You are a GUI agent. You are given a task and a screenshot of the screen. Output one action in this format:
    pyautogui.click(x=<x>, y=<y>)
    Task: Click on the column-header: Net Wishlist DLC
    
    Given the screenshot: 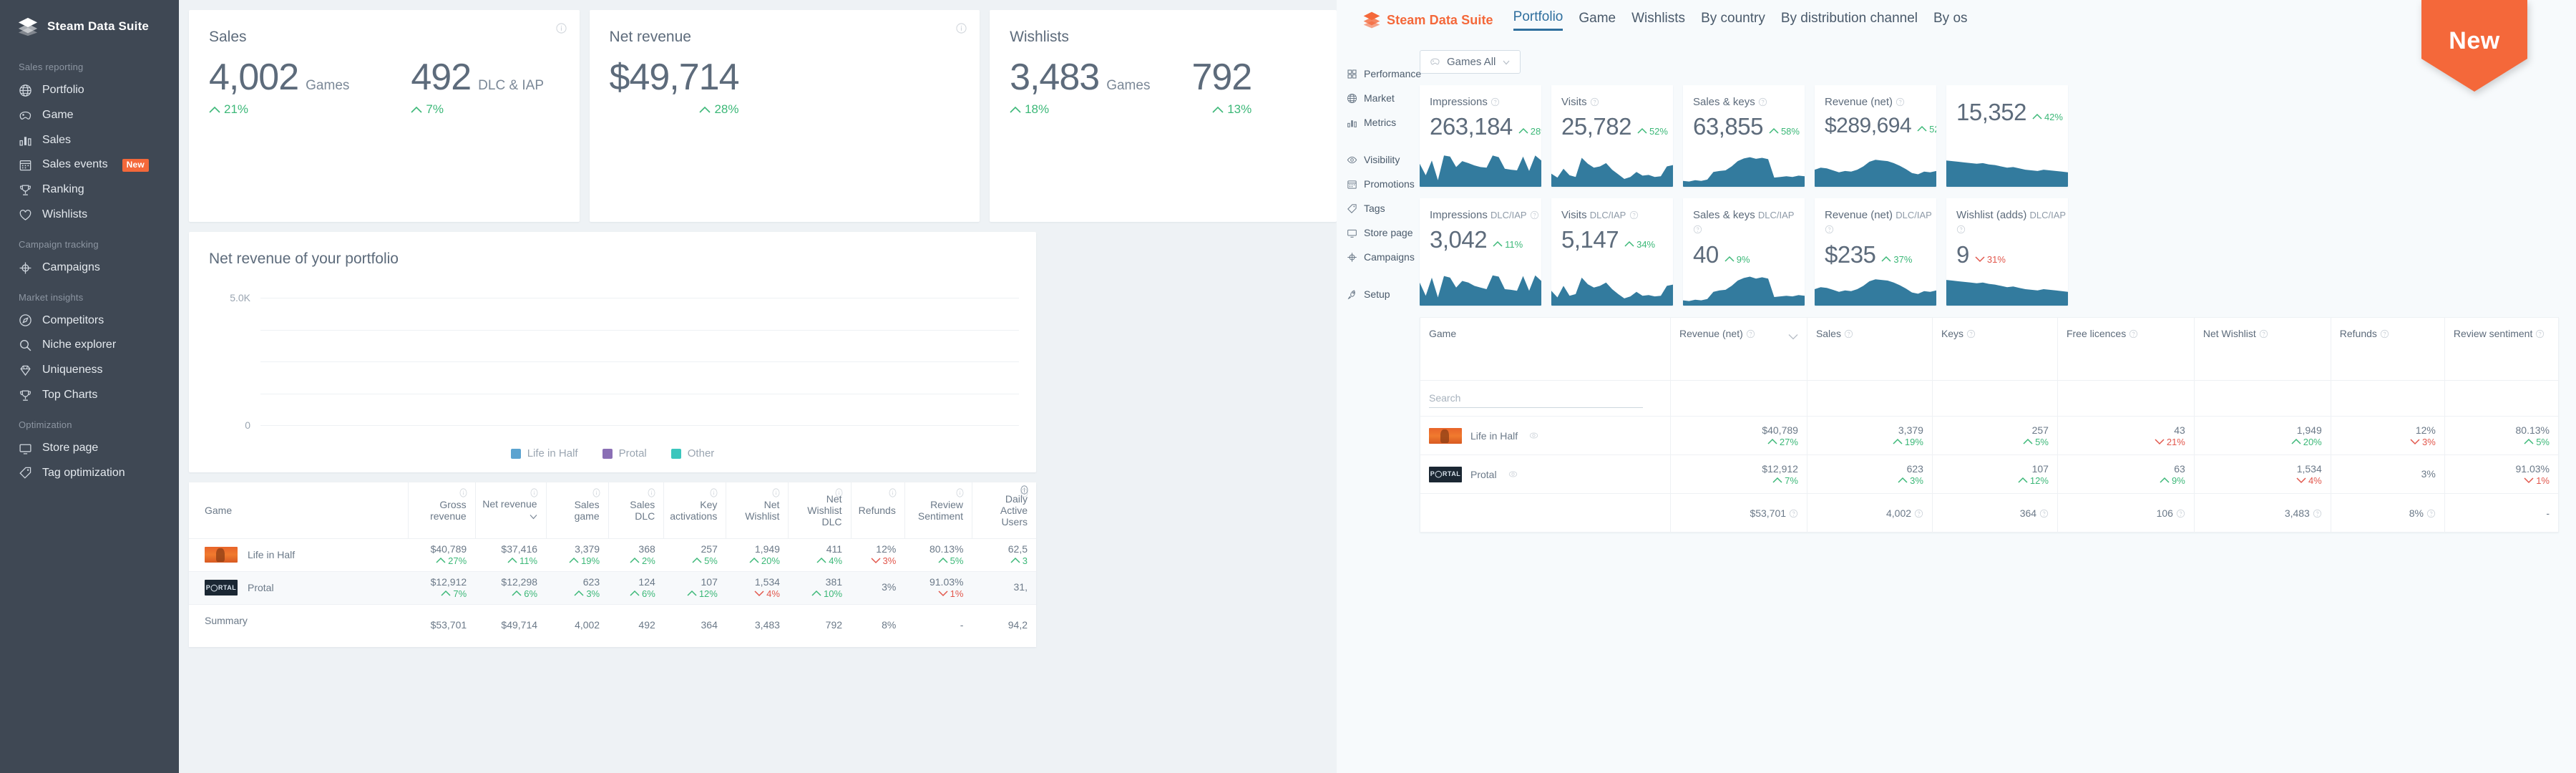 What is the action you would take?
    pyautogui.click(x=820, y=510)
    